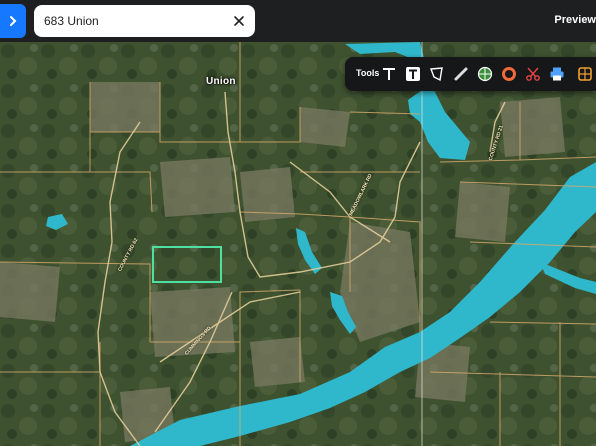  What do you see at coordinates (575, 20) in the screenshot?
I see `preview-button: Preview` at bounding box center [575, 20].